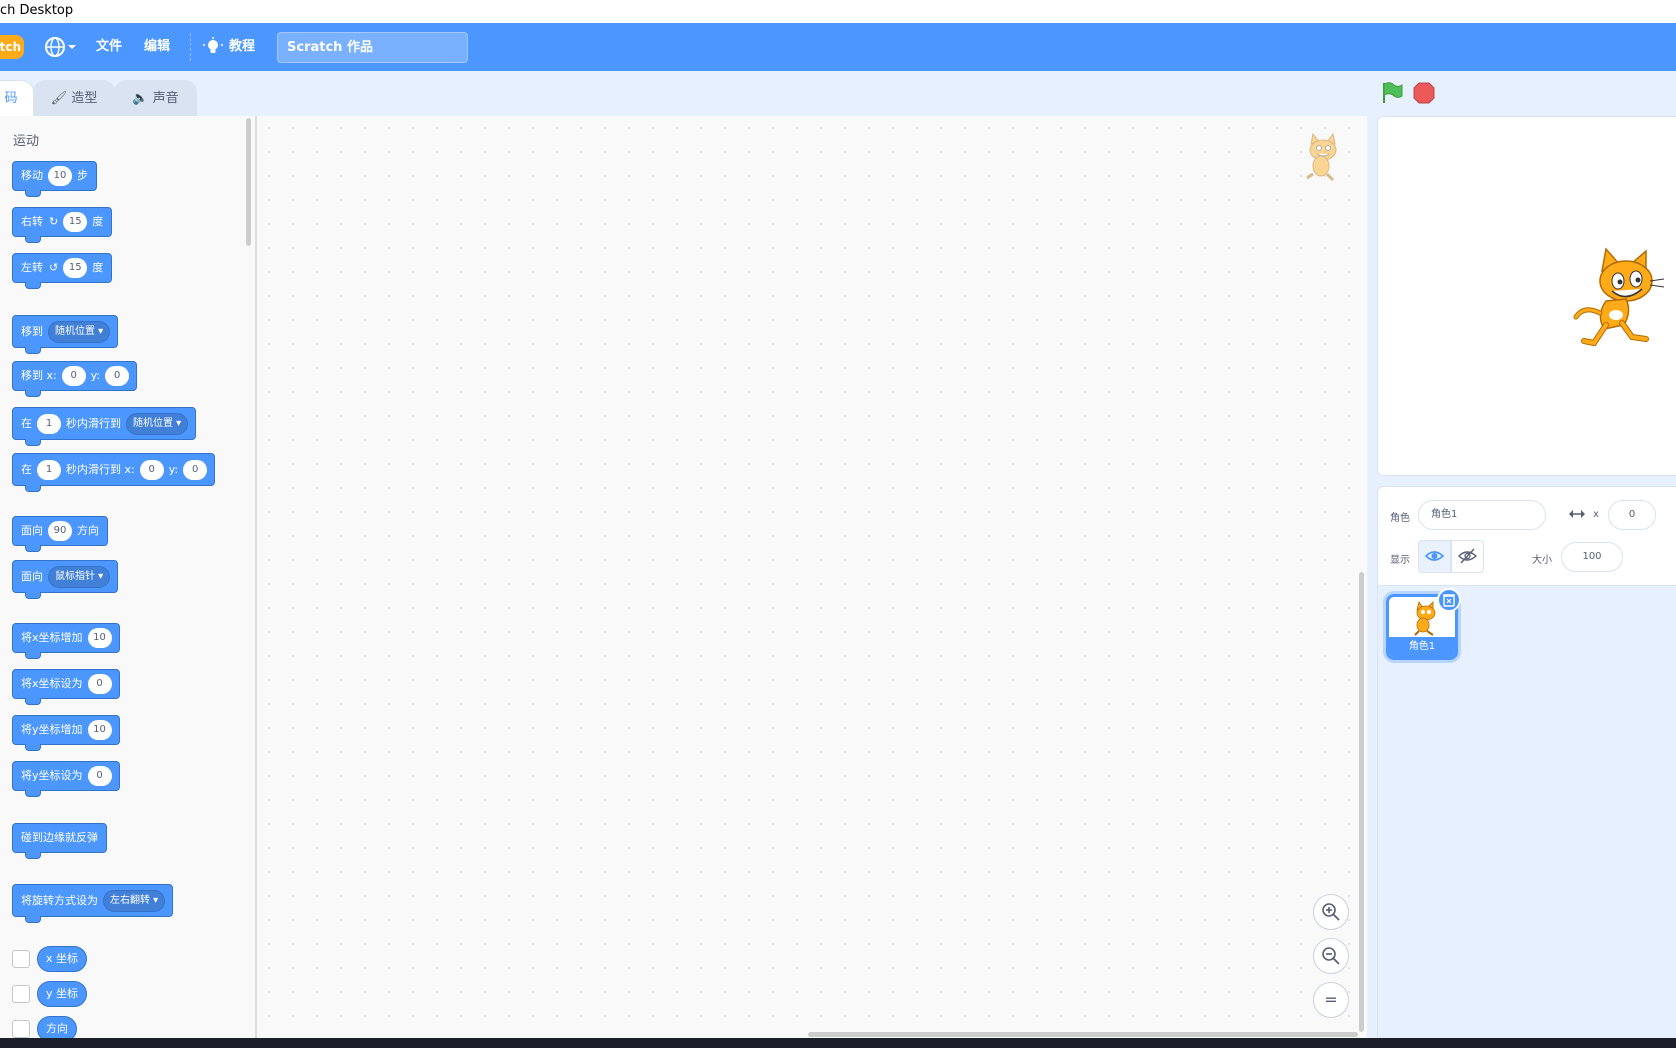  Describe the element at coordinates (84, 98) in the screenshot. I see `tab-costumes-label: 造型` at that location.